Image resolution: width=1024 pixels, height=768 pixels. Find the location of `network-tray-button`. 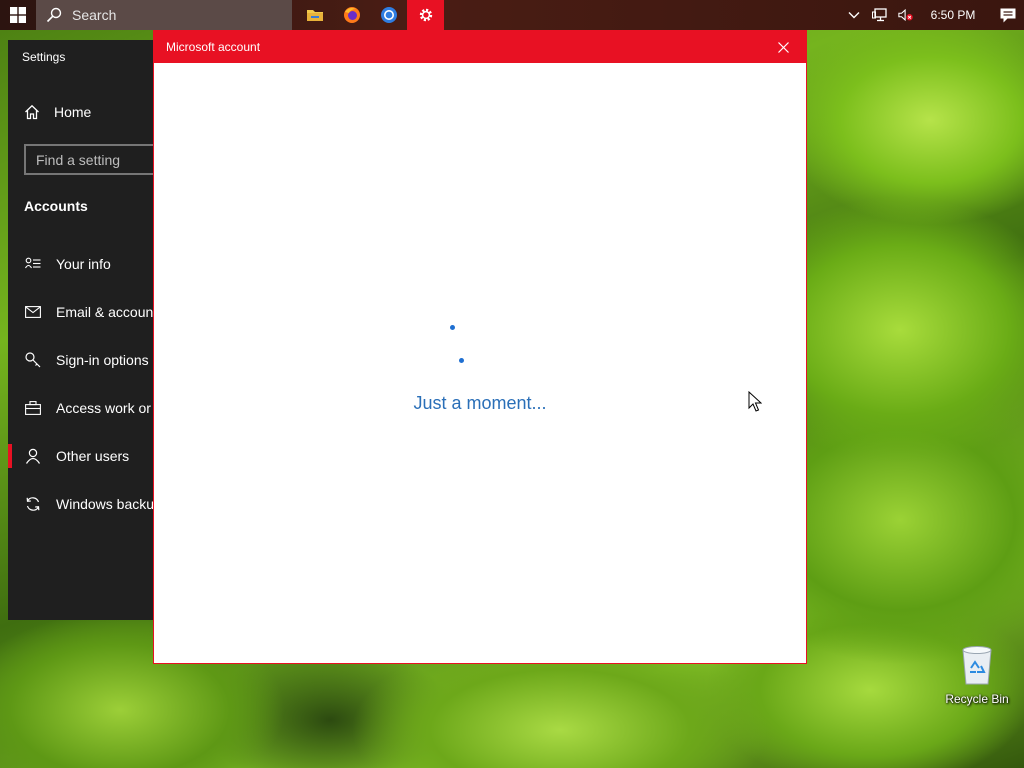

network-tray-button is located at coordinates (880, 15).